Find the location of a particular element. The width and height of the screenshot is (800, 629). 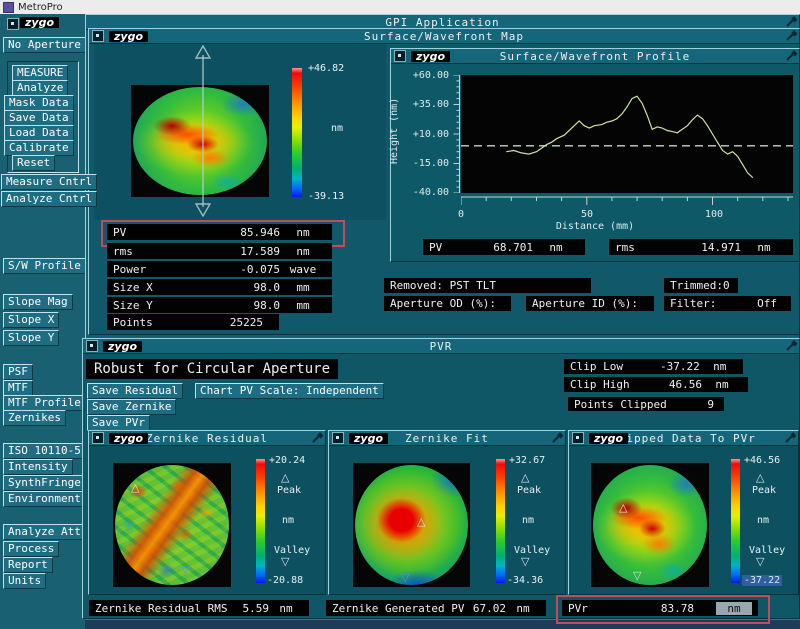

stat-rms: rms 17.589 nm is located at coordinates (219, 251).